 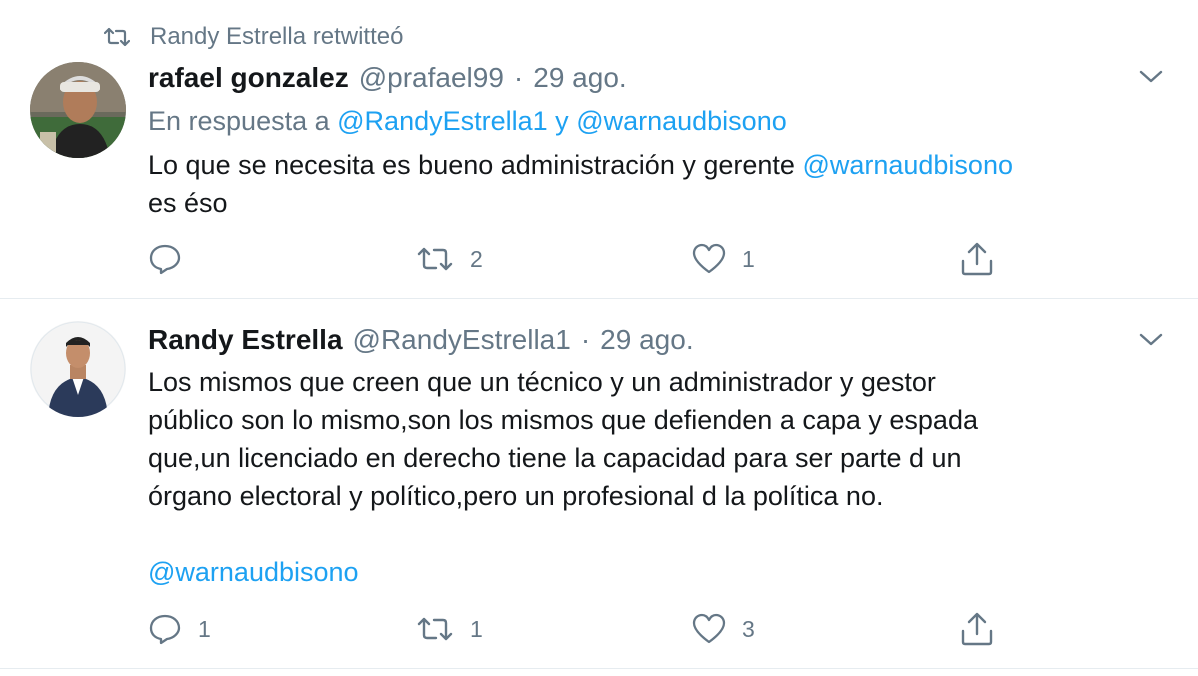 I want to click on retweet-banner: Randy Estrella retwitteó, so click(x=253, y=37).